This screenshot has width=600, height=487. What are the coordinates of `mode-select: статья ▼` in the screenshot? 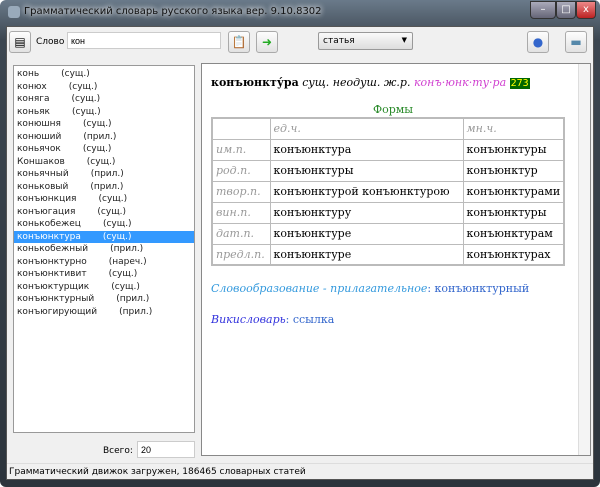 It's located at (365, 41).